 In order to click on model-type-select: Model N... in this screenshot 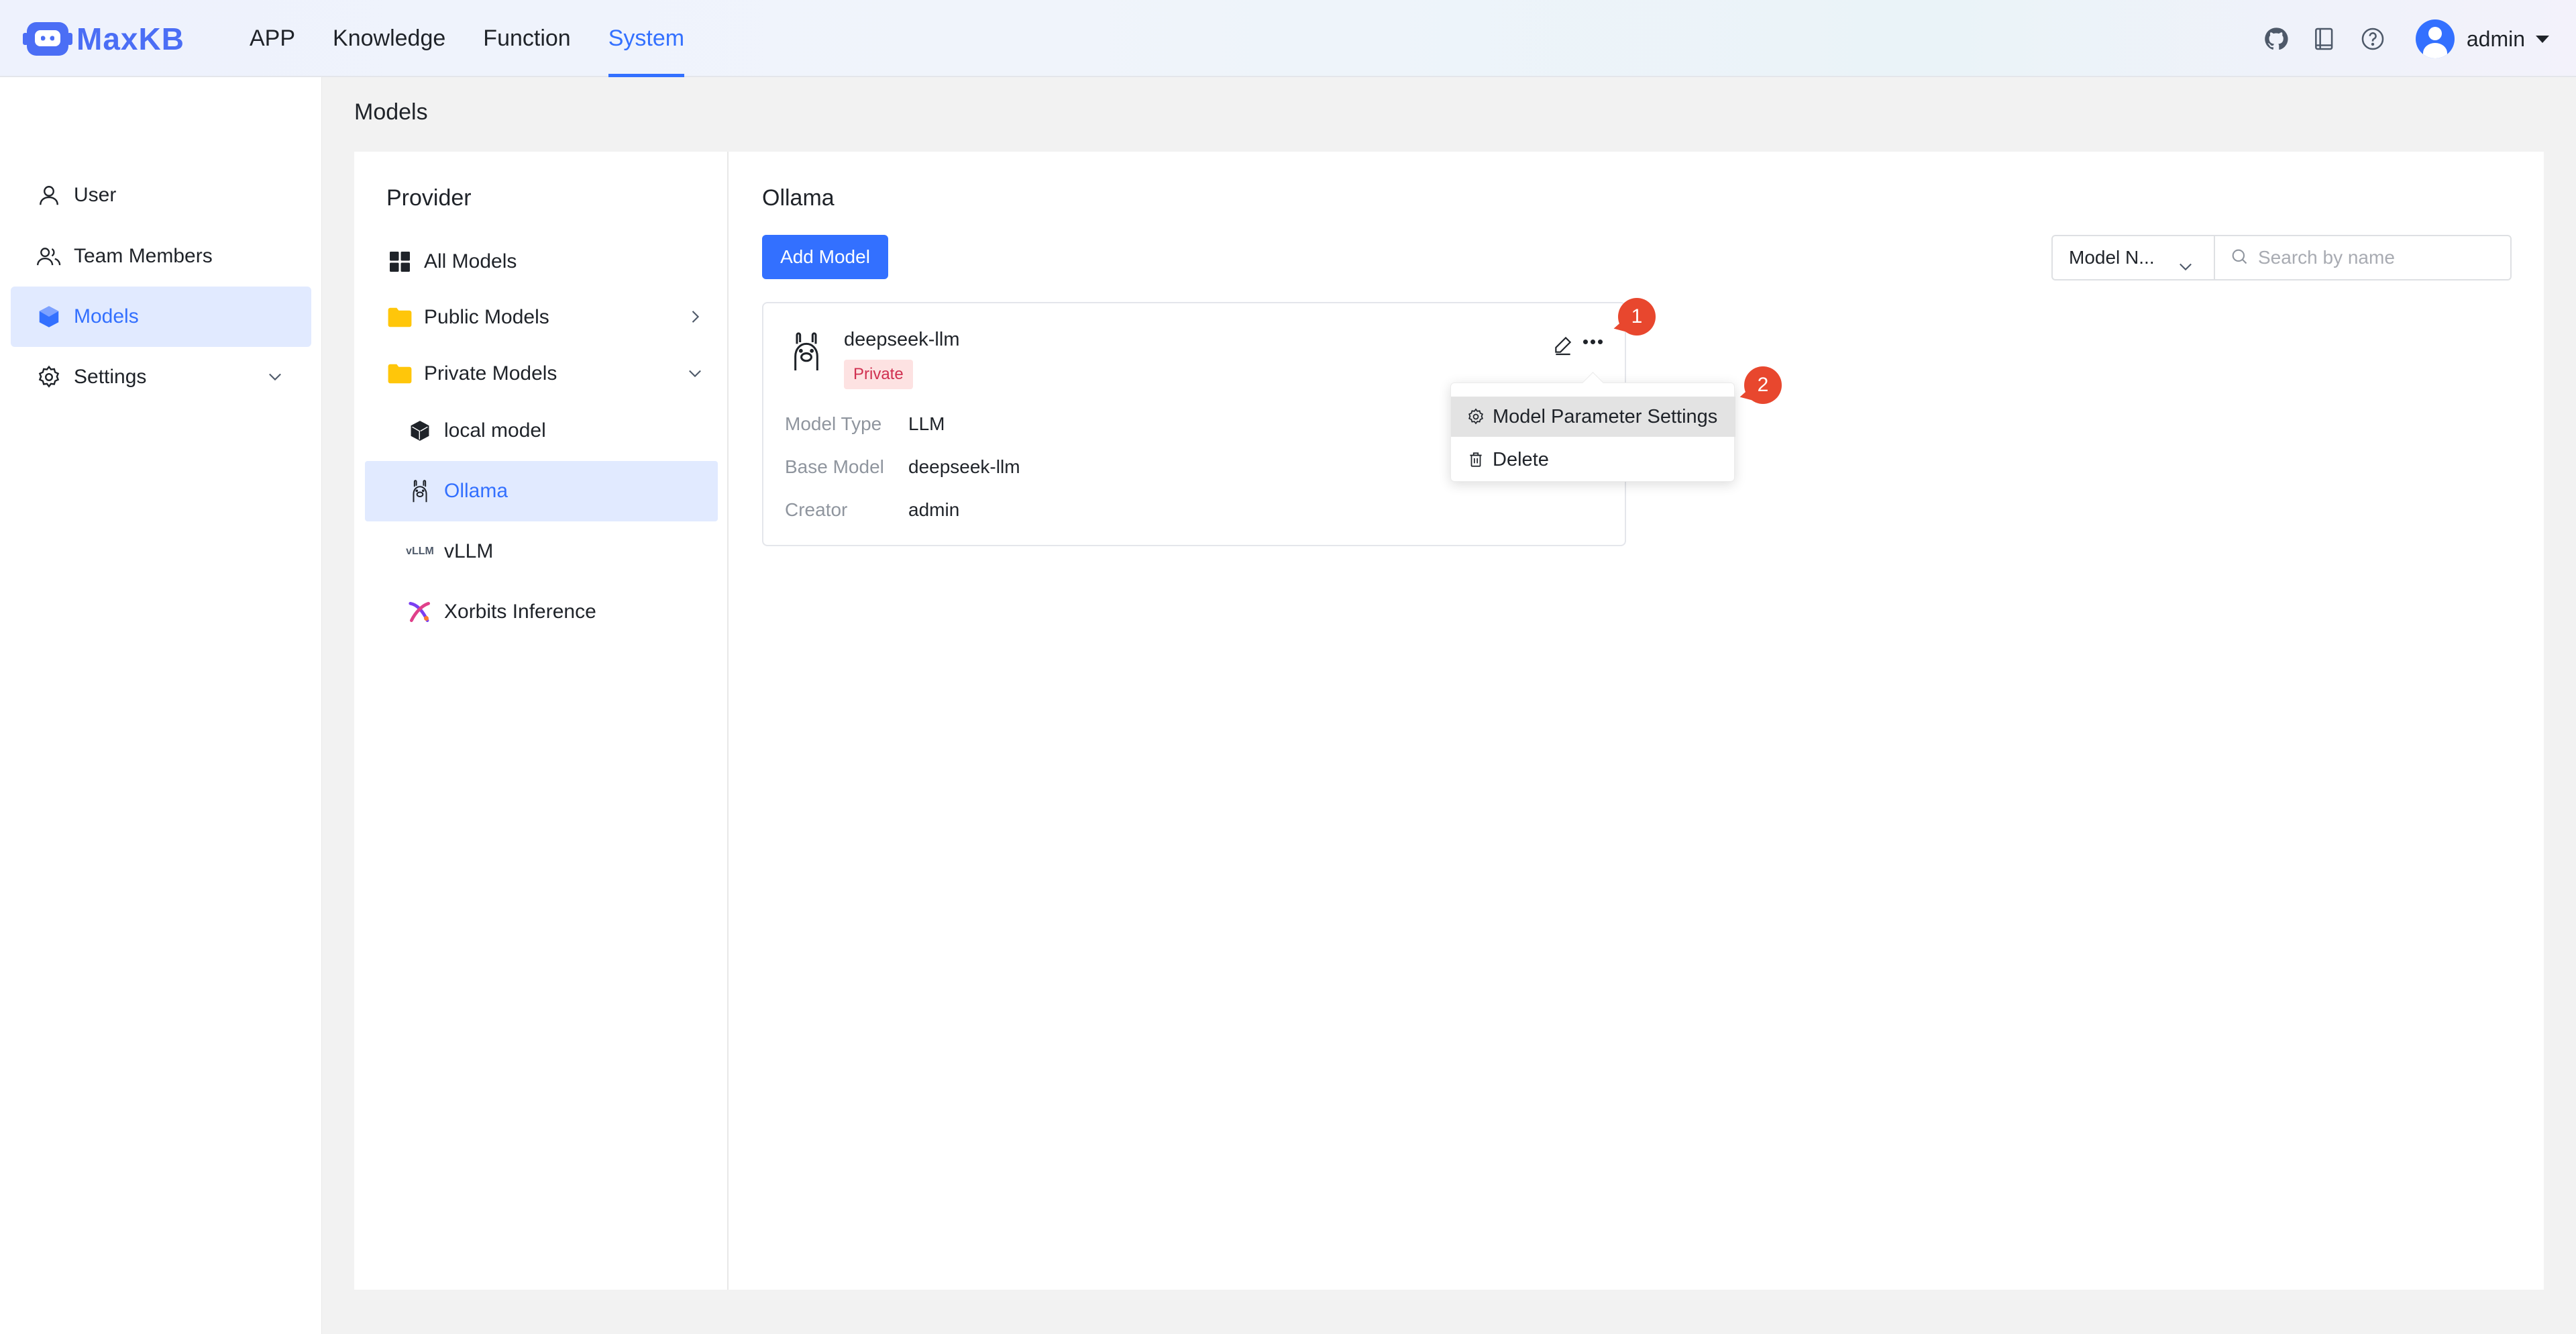, I will do `click(2133, 257)`.